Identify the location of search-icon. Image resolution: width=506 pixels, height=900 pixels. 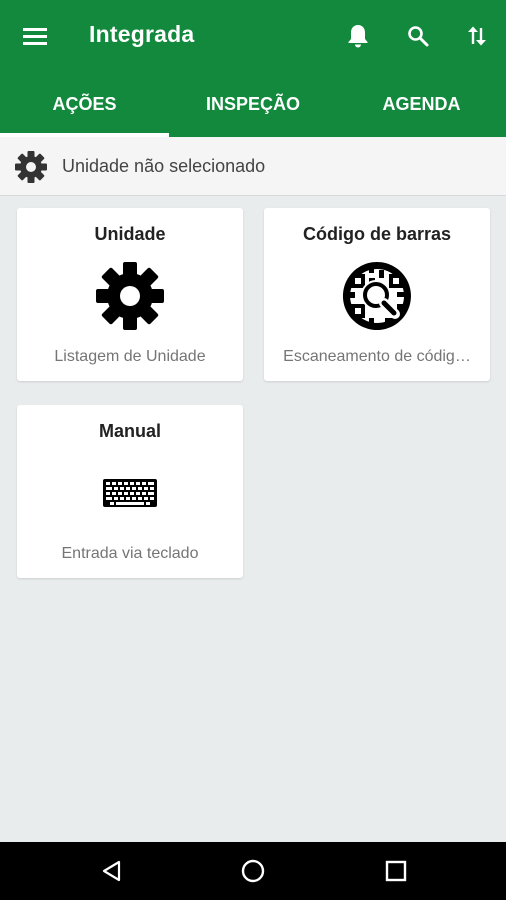
(418, 36).